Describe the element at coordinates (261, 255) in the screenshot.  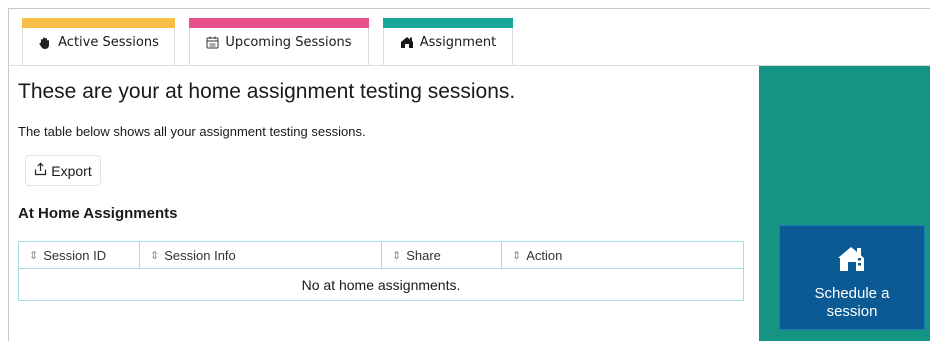
I see `column-header-session-info: ⇕ Session Info` at that location.